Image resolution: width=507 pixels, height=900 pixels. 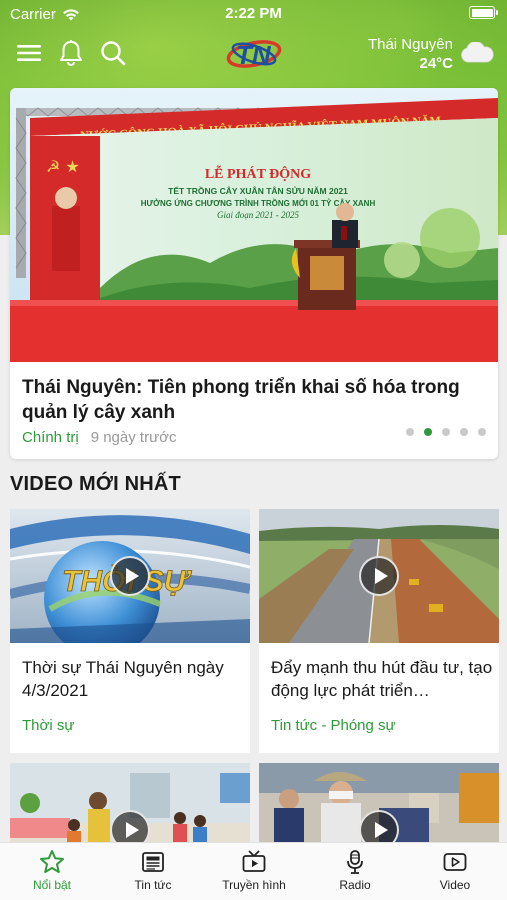 What do you see at coordinates (436, 63) in the screenshot?
I see `weather-temperature: 24°C` at bounding box center [436, 63].